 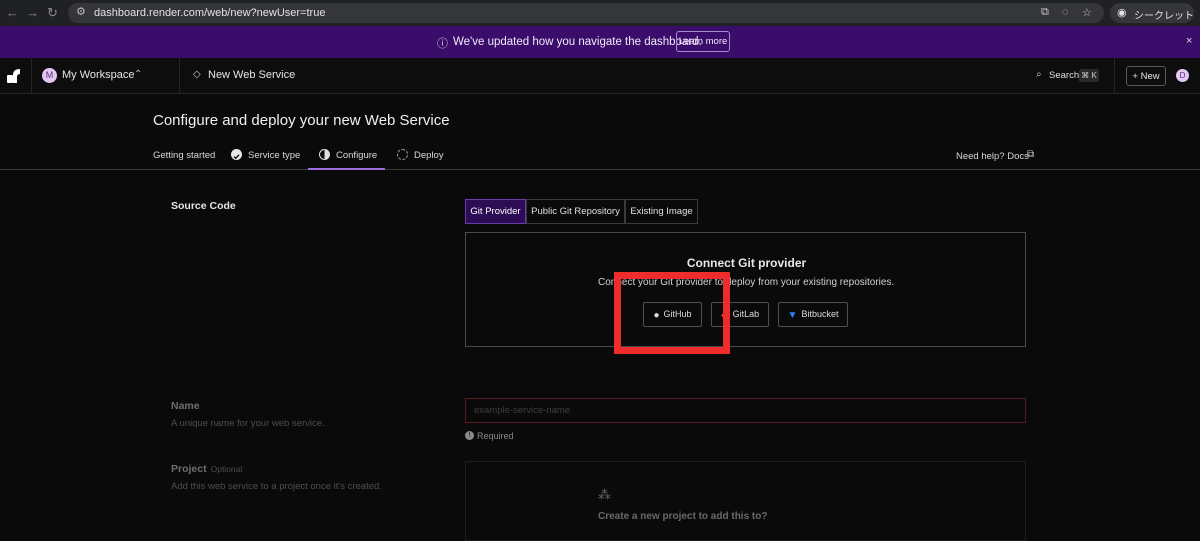 What do you see at coordinates (792, 315) in the screenshot?
I see `bitbucket-icon: ▼` at bounding box center [792, 315].